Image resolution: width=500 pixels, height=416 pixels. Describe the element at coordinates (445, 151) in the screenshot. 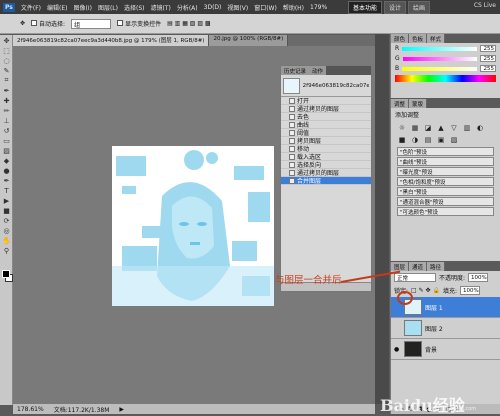

I see `preset-levels: "色阶"预设` at that location.